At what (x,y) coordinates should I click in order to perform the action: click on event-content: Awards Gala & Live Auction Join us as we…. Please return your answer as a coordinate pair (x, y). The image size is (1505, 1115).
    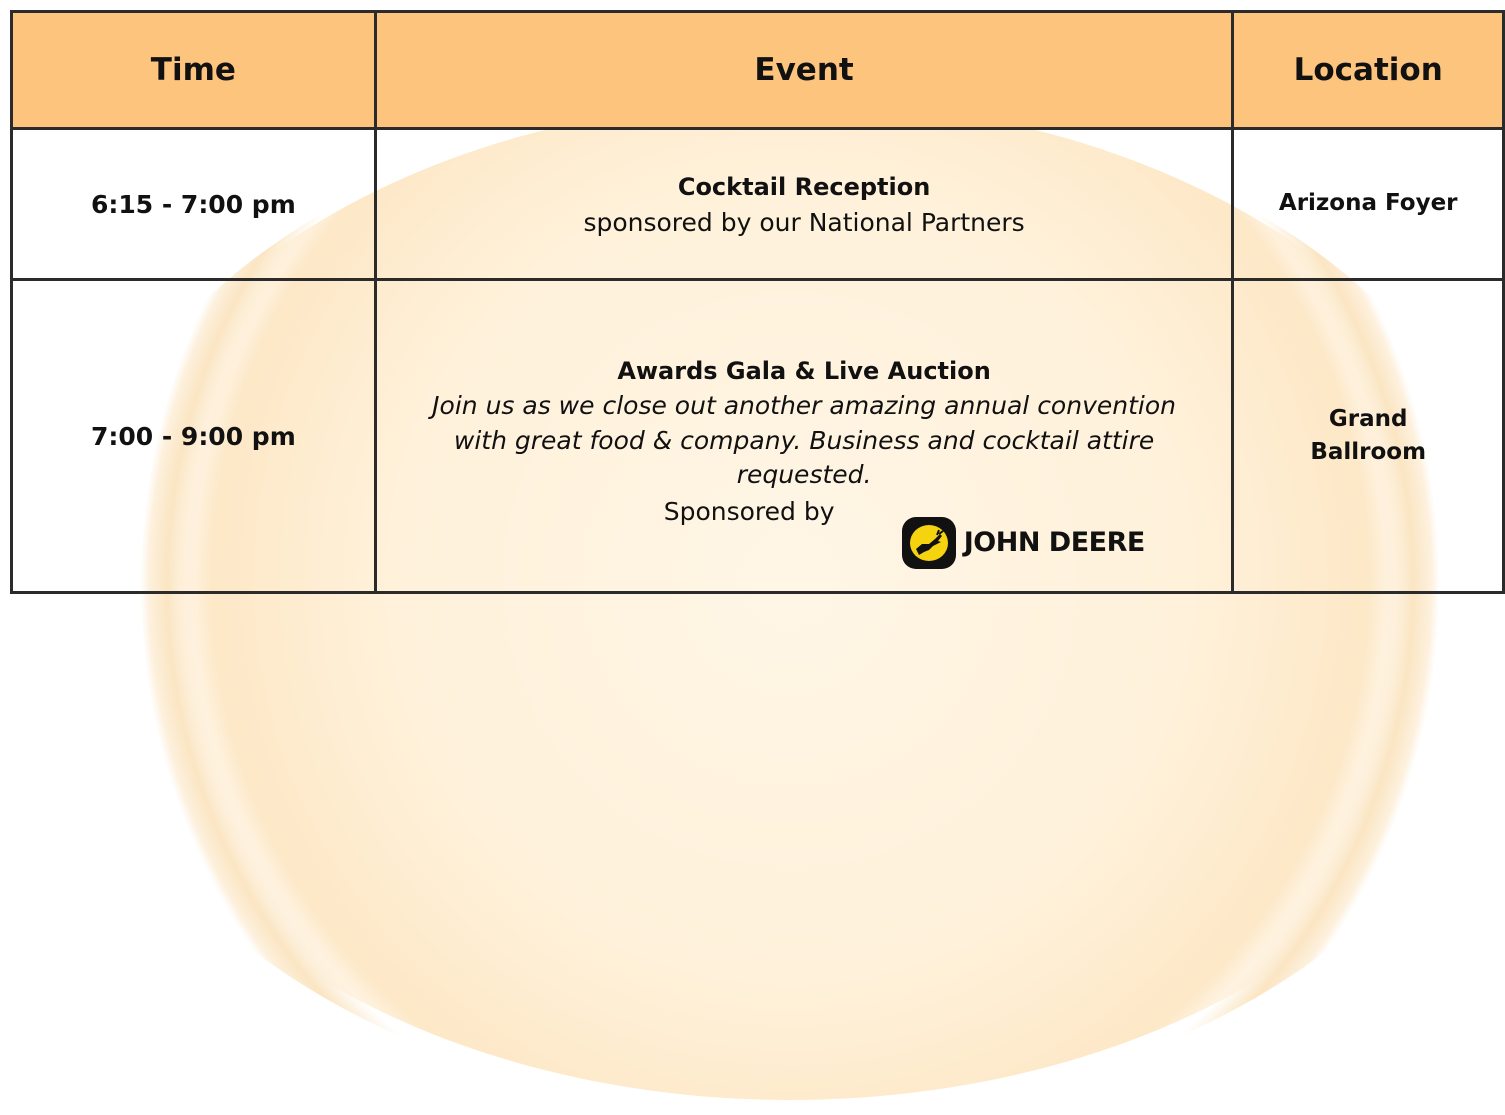
    Looking at the image, I should click on (804, 442).